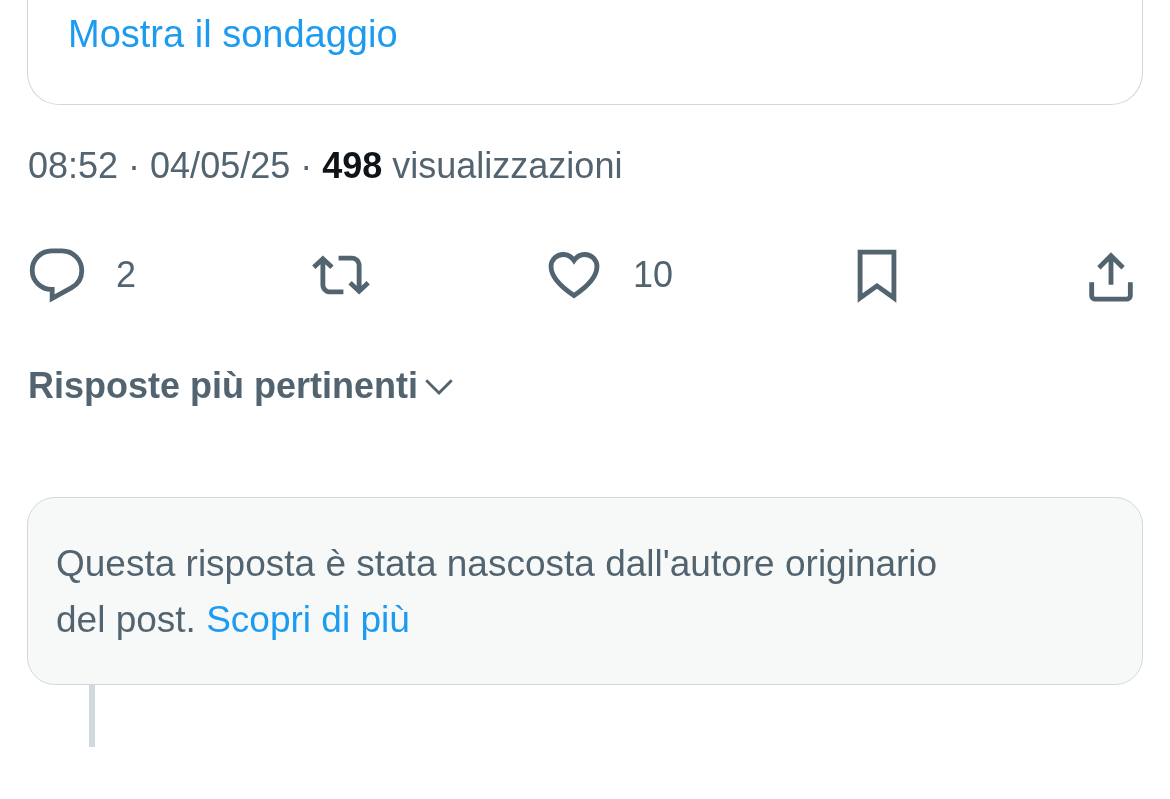 This screenshot has width=1170, height=799. Describe the element at coordinates (308, 619) in the screenshot. I see `learn-more-link: Scopri di più` at that location.